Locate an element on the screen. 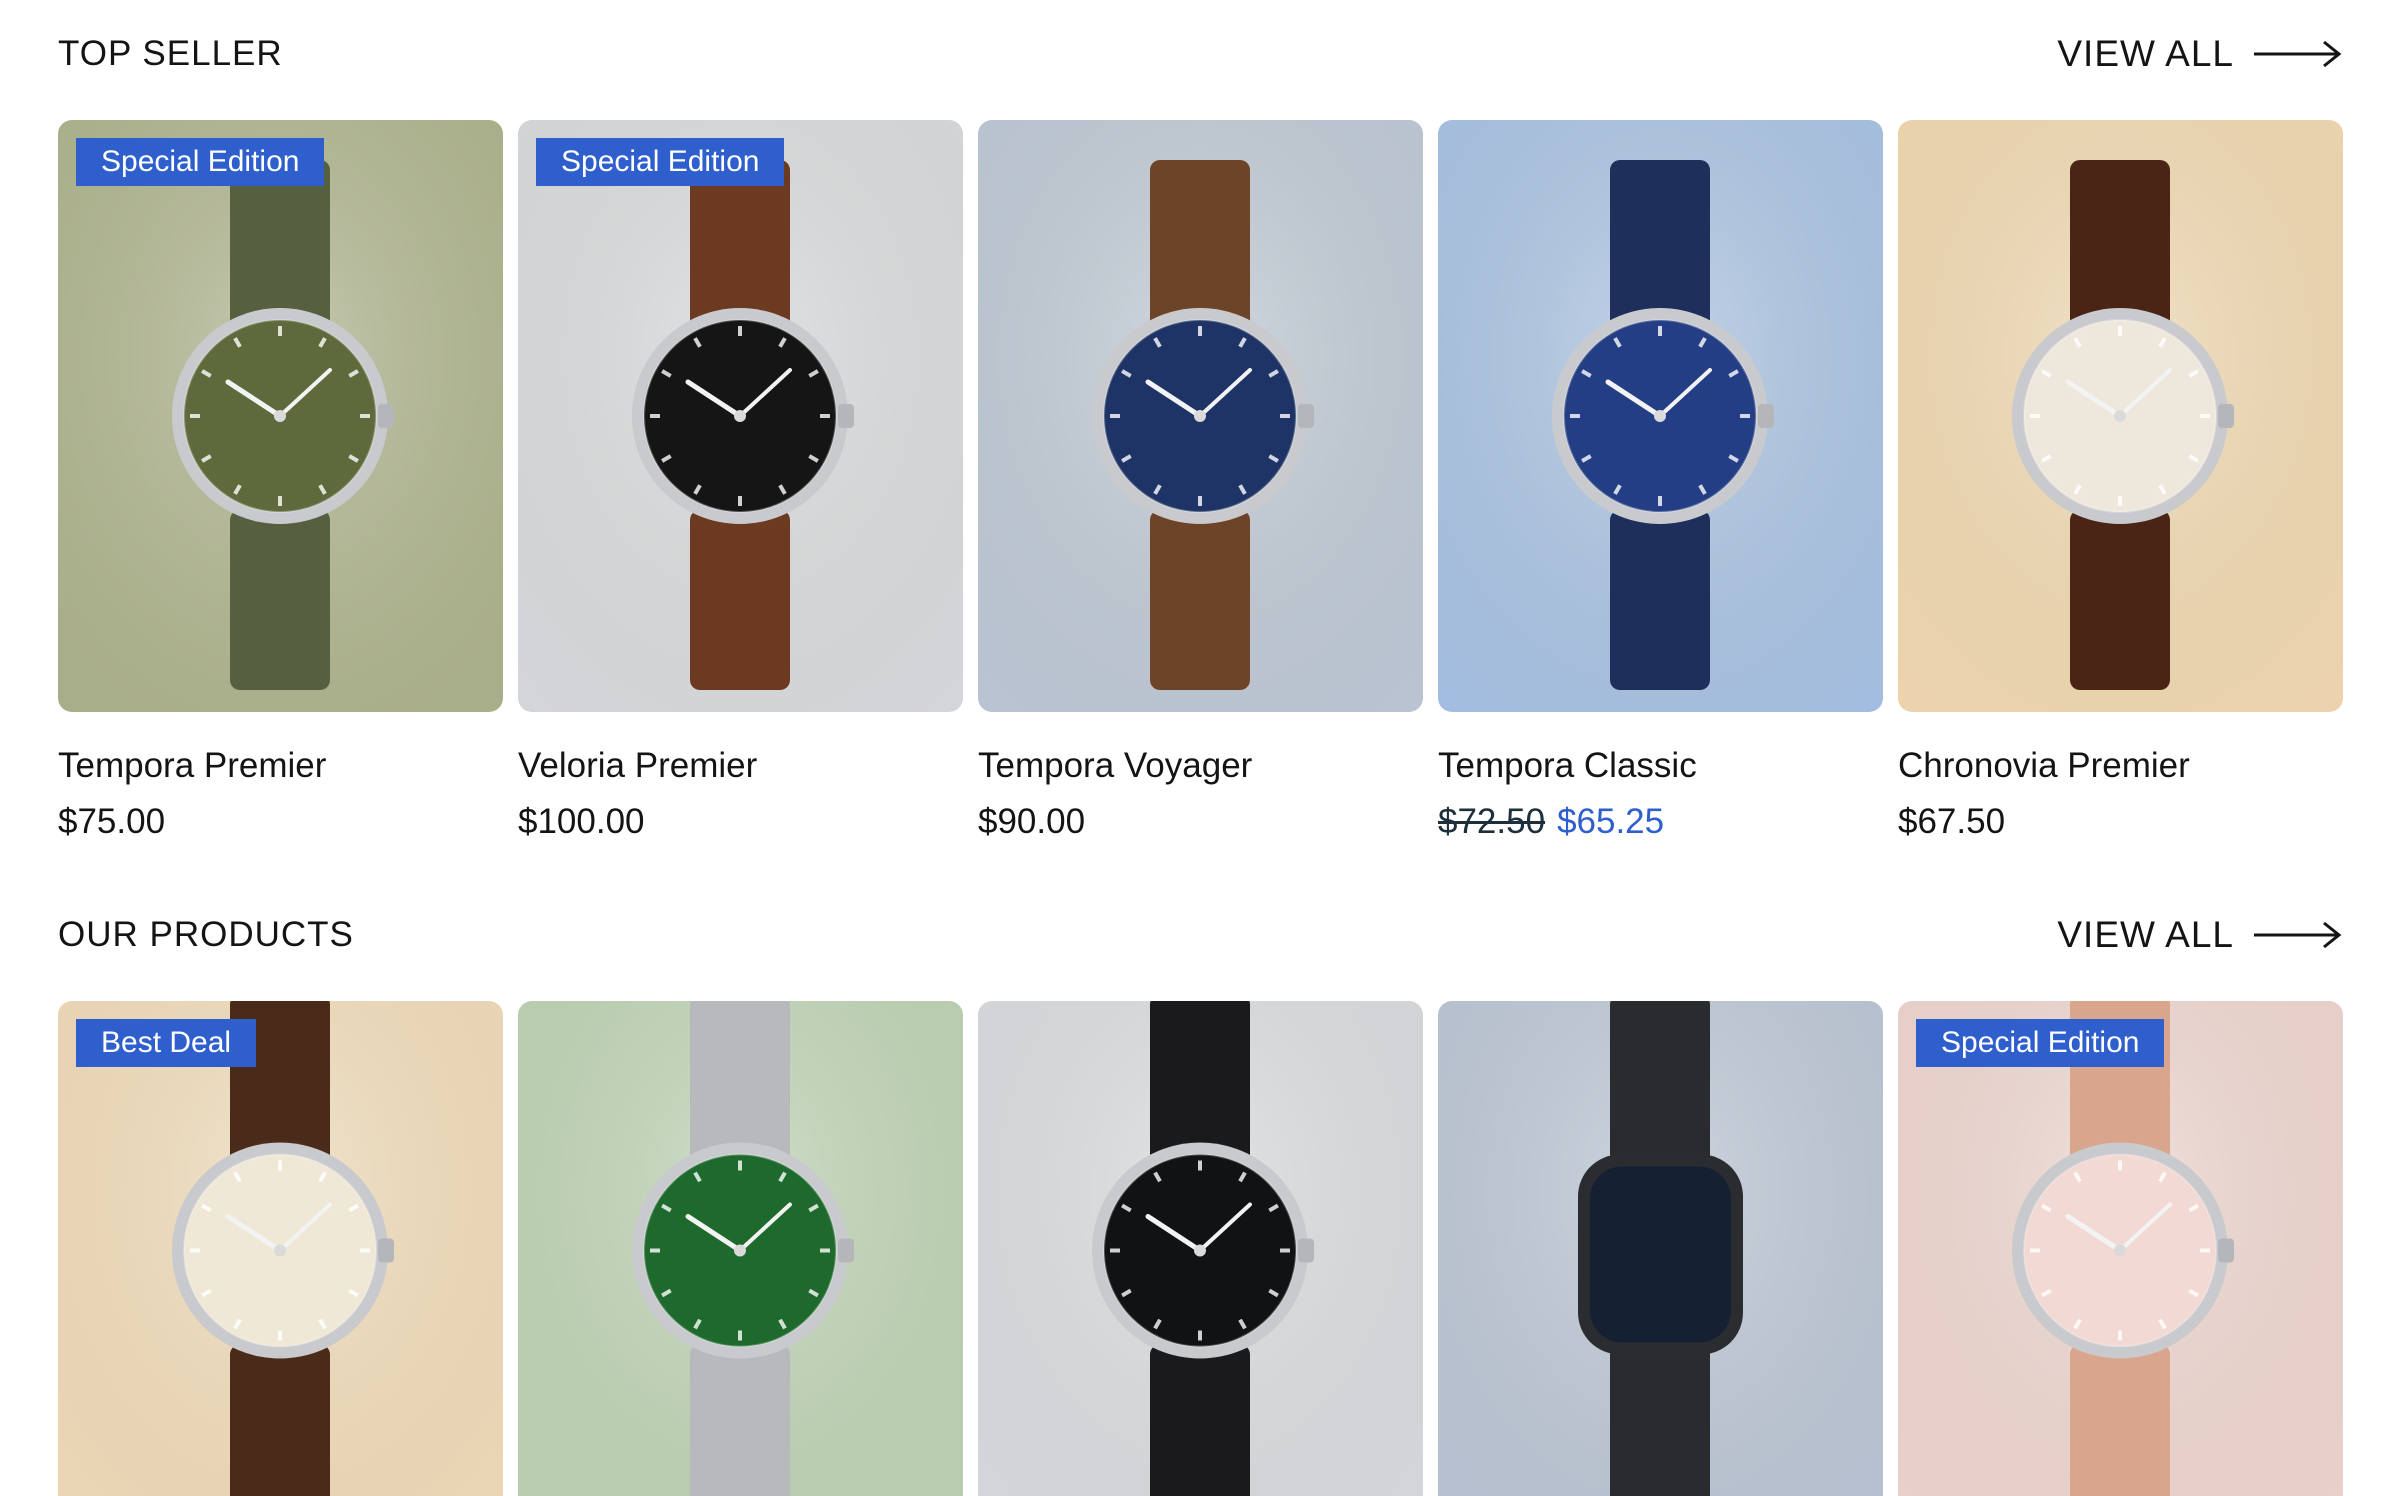 This screenshot has width=2400, height=1496. product-card: Special Edition is located at coordinates (2120, 1248).